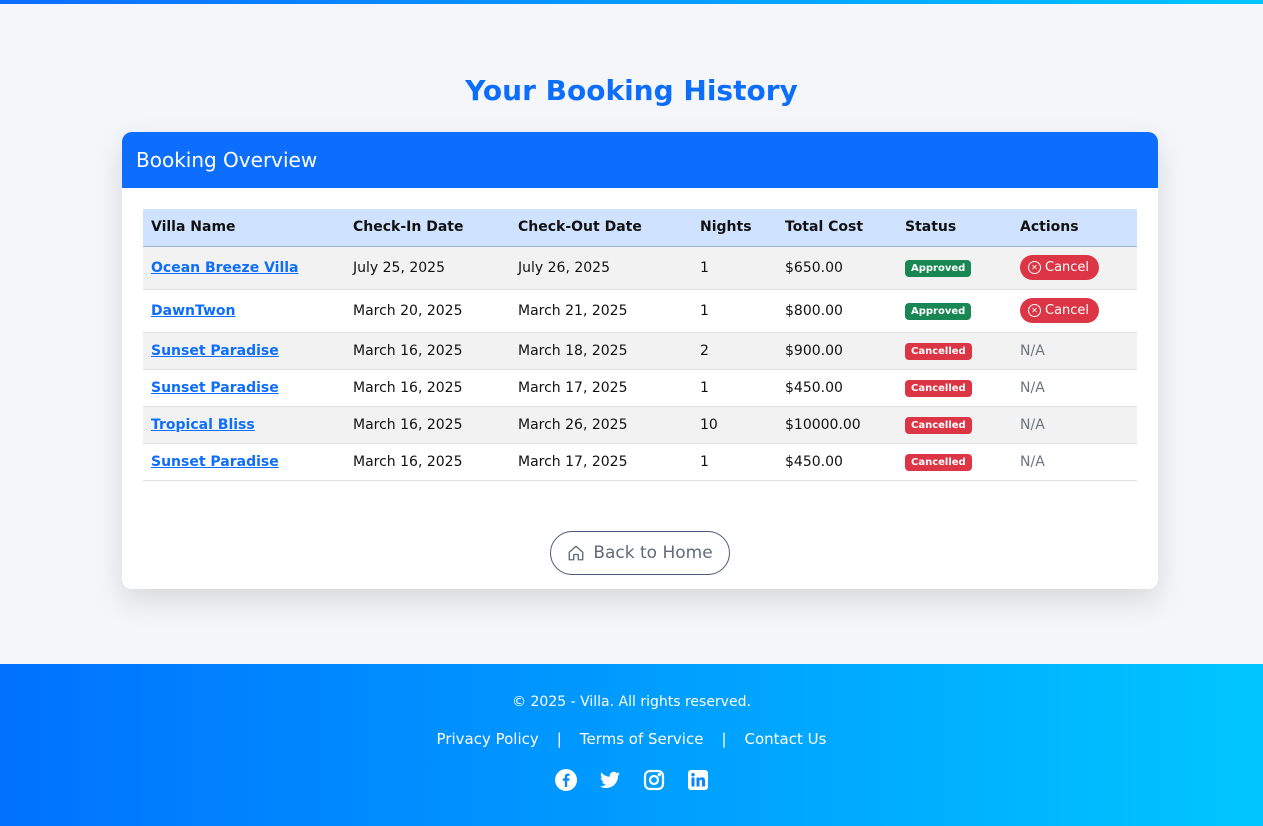  I want to click on page-title: Your Booking History, so click(631, 90).